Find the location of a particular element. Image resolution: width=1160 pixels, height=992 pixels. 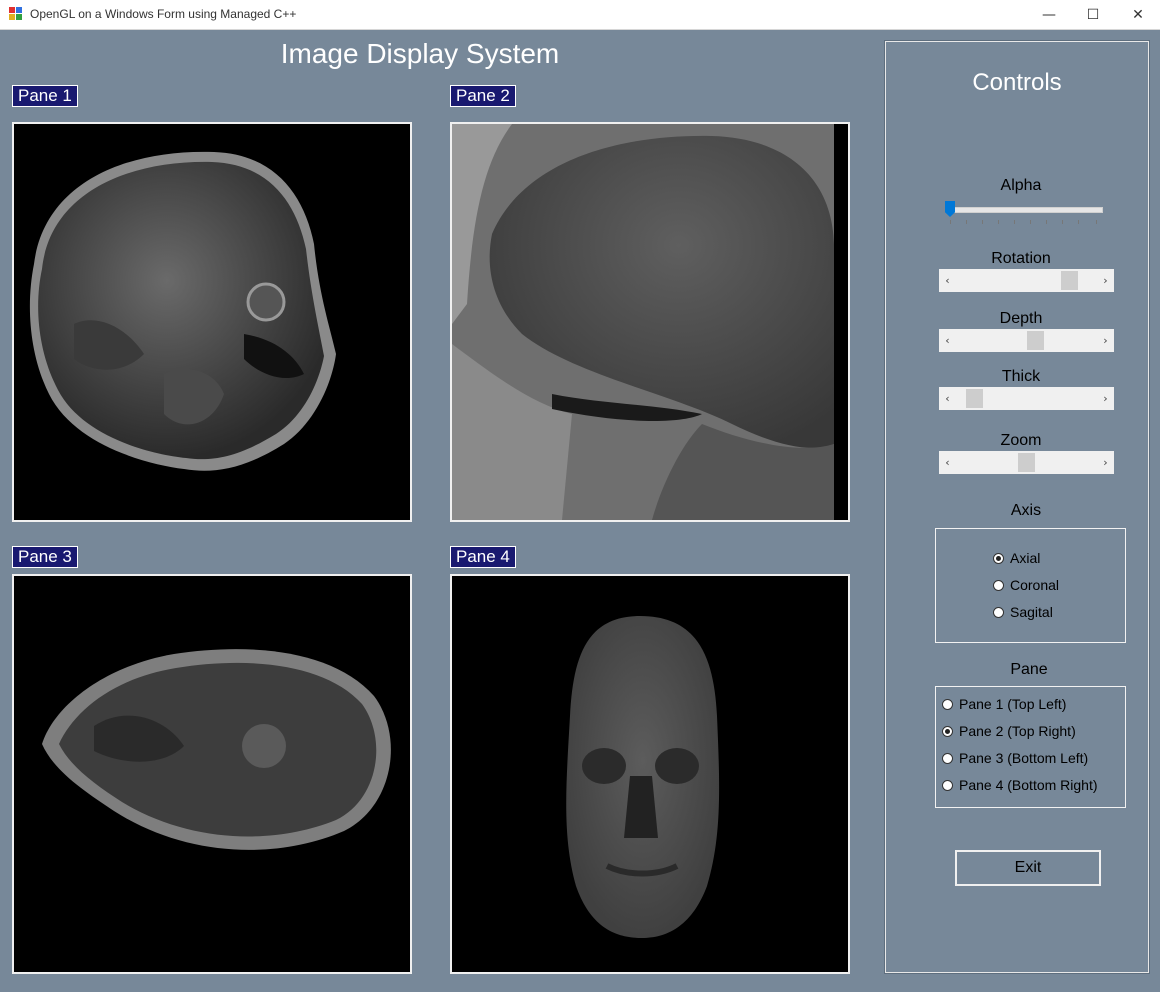

zoom-label: Zoom is located at coordinates (1021, 440).